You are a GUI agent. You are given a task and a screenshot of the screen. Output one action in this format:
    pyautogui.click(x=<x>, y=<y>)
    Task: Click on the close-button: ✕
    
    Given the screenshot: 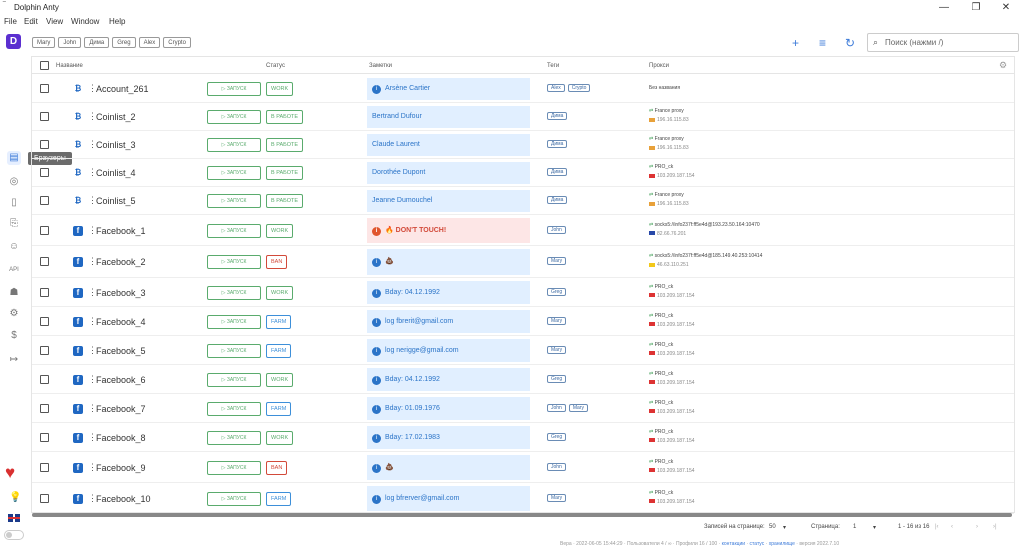 What is the action you would take?
    pyautogui.click(x=1006, y=7)
    